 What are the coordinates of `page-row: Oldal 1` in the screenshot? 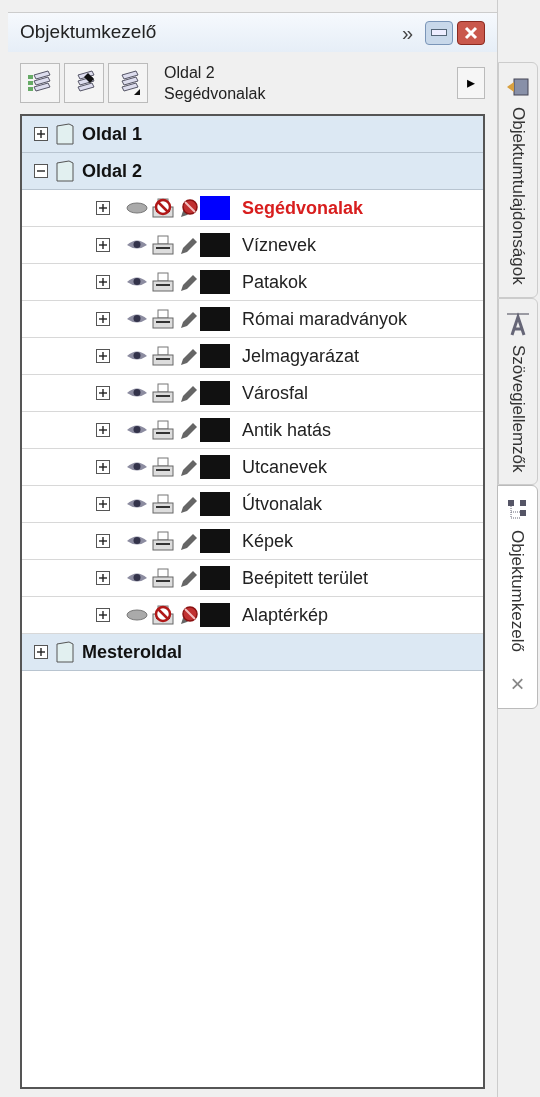 It's located at (252, 134).